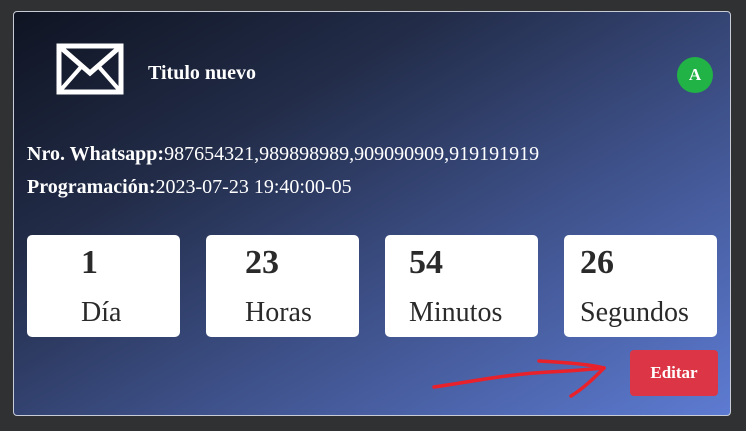 The width and height of the screenshot is (746, 431). What do you see at coordinates (91, 187) in the screenshot?
I see `programacion-label: Programación:` at bounding box center [91, 187].